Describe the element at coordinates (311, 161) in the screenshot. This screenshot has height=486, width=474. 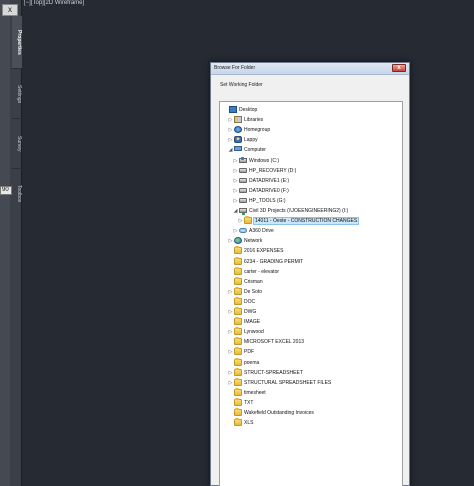
I see `tree-item: ▷ Windows (C:)` at that location.